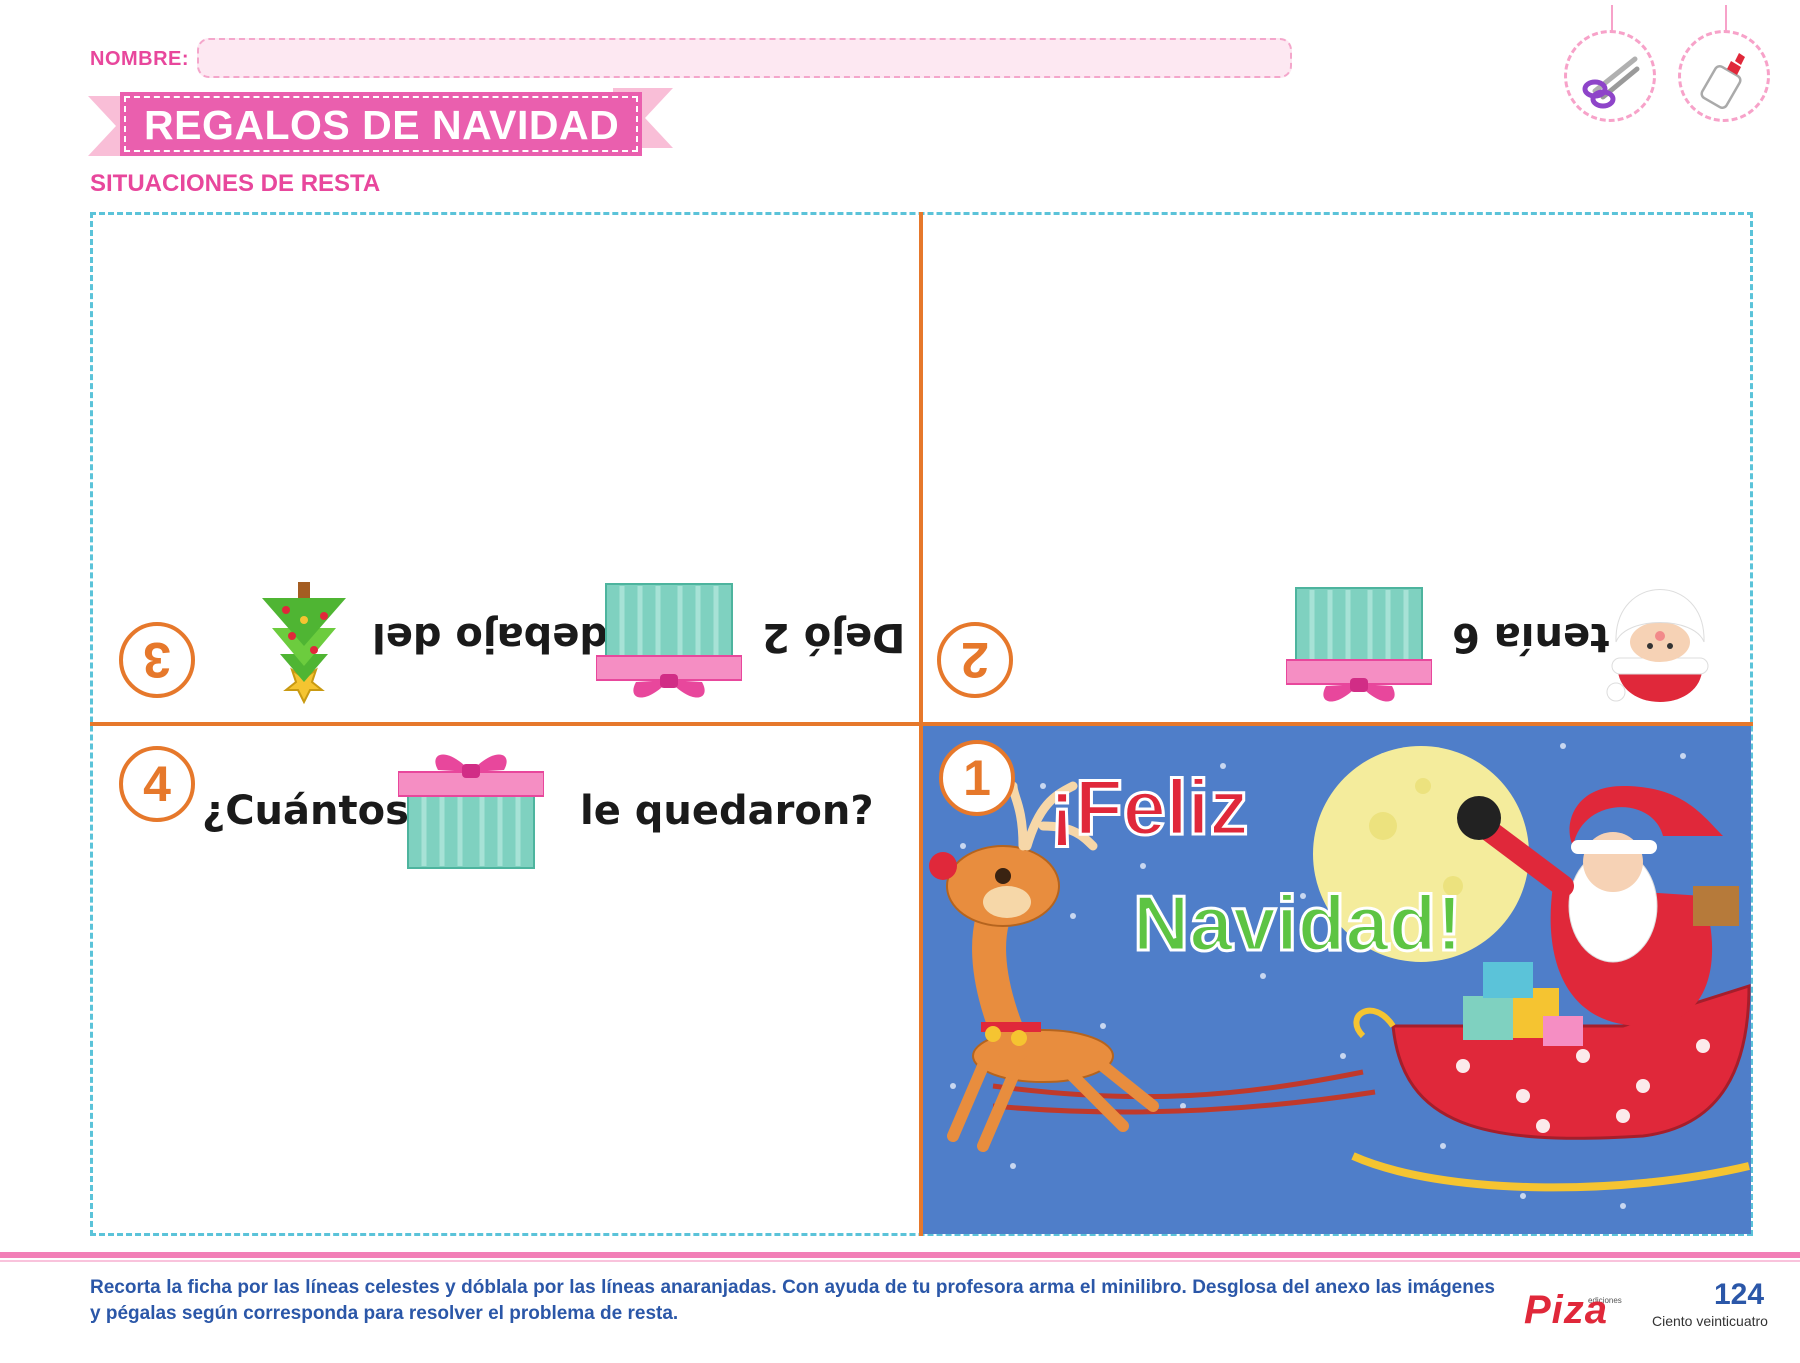  Describe the element at coordinates (1611, 82) in the screenshot. I see `scissors-icon` at that location.